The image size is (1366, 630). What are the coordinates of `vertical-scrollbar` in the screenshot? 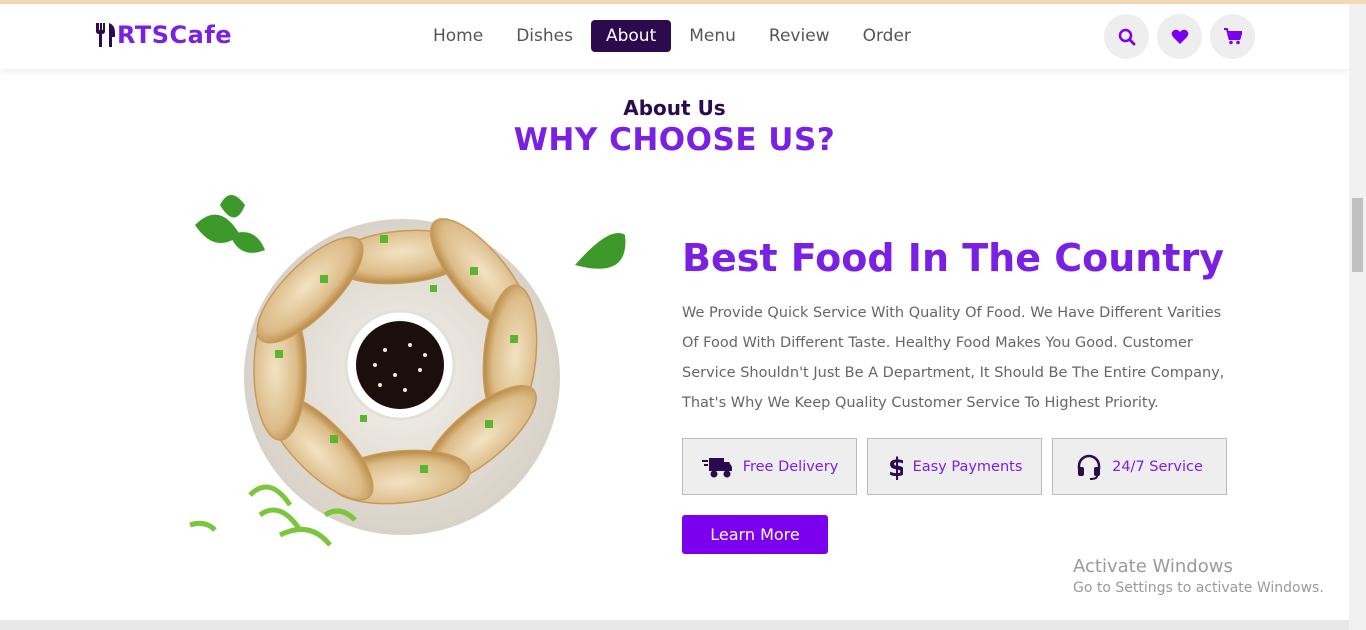 It's located at (1357, 317).